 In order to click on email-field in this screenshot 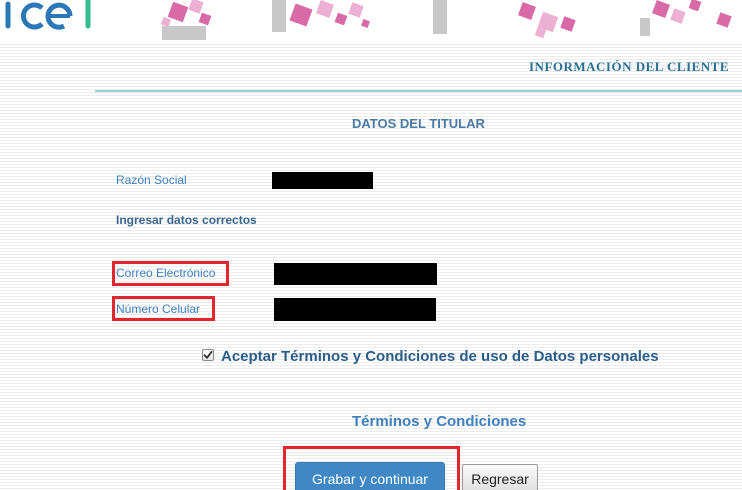, I will do `click(355, 274)`.